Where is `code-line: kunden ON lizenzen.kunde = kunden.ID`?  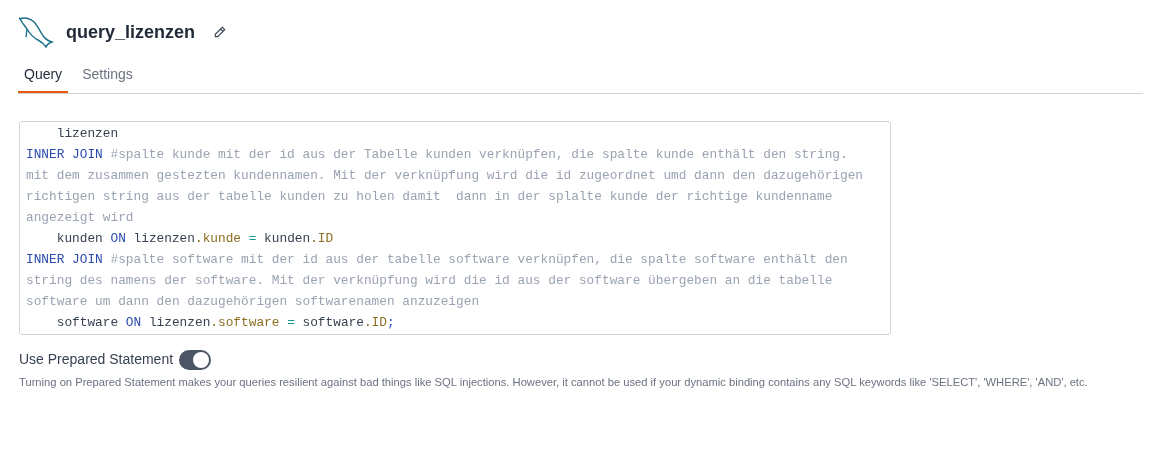 code-line: kunden ON lizenzen.kunde = kunden.ID is located at coordinates (195, 239).